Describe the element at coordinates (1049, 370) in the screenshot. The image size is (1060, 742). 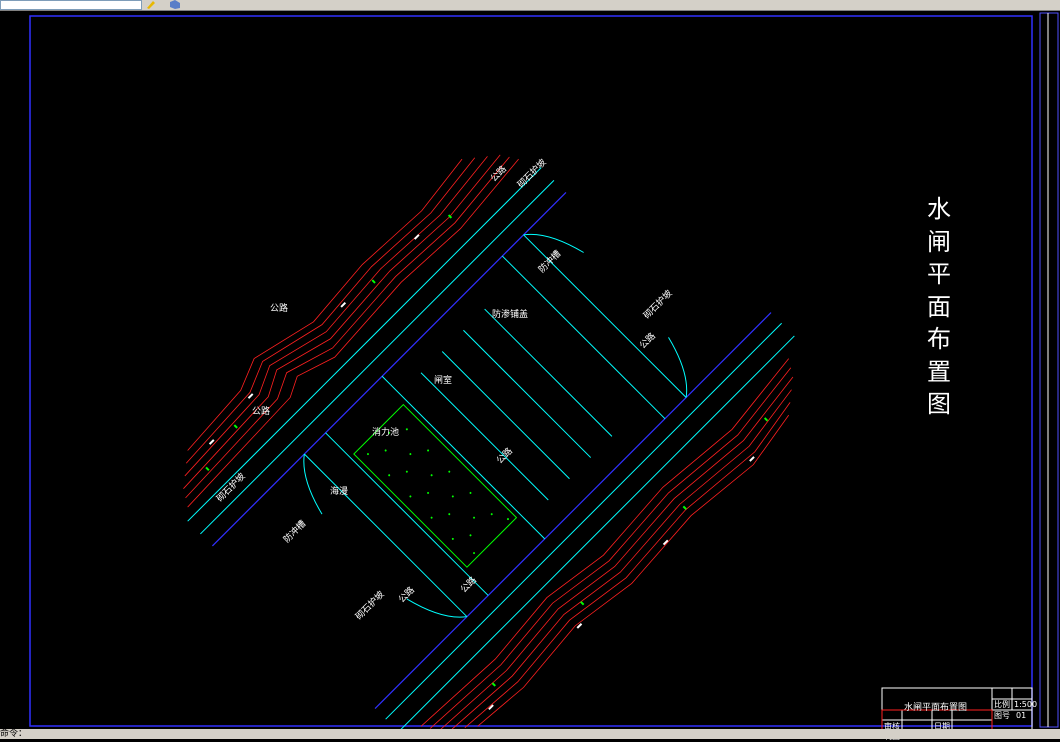
I see `frame-edge` at that location.